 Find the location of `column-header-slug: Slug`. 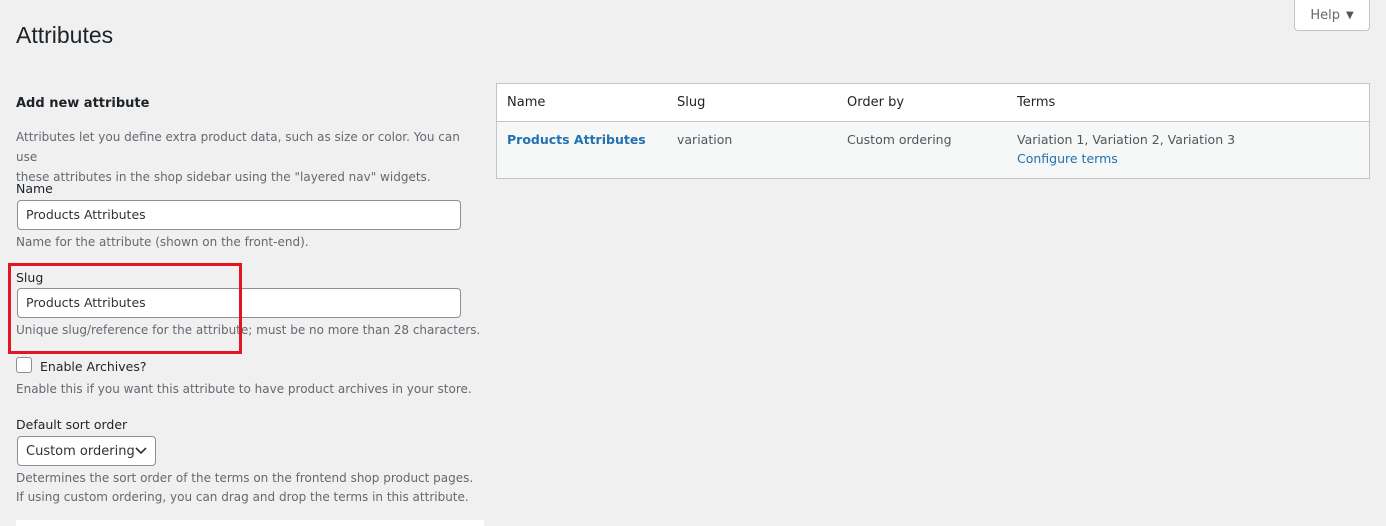

column-header-slug: Slug is located at coordinates (691, 102).